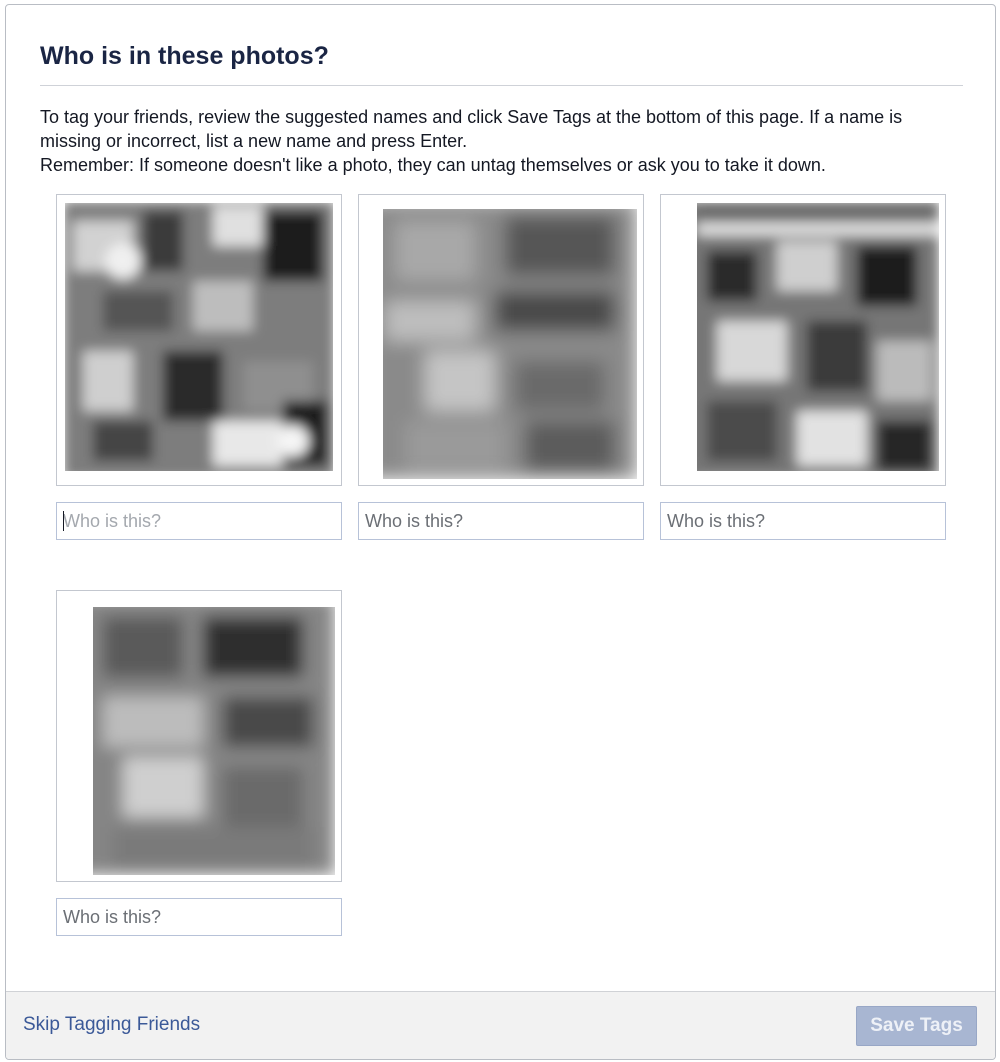 The width and height of the screenshot is (1000, 1062). I want to click on skip-tagging-link: Skip Tagging Friends, so click(111, 1025).